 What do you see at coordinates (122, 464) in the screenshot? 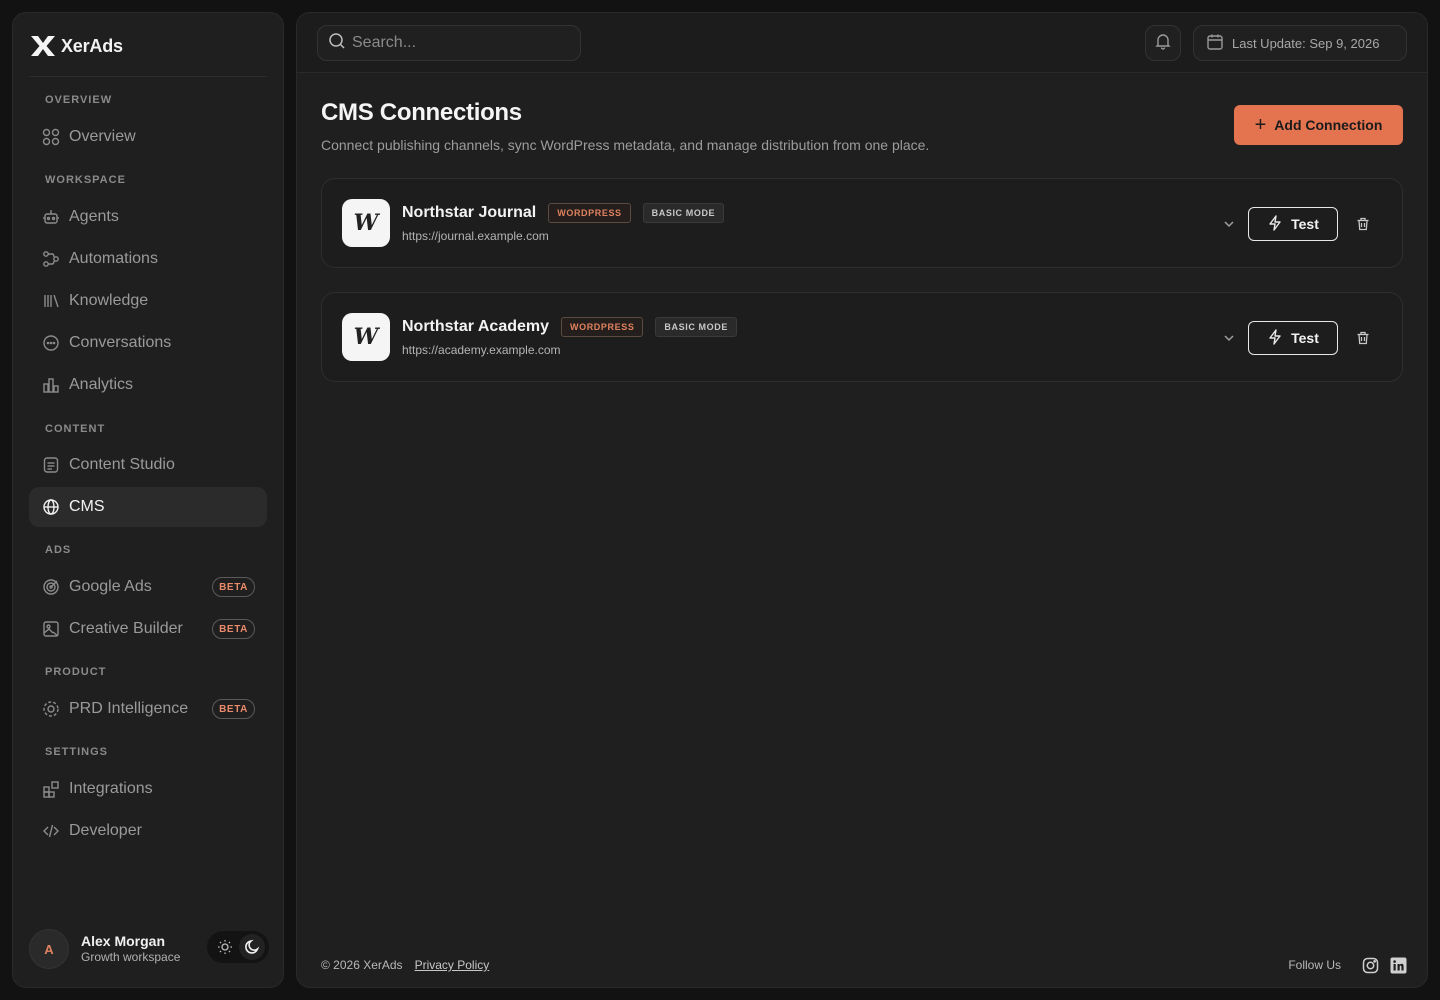
I see `sidebar-item-label: Content Studio` at bounding box center [122, 464].